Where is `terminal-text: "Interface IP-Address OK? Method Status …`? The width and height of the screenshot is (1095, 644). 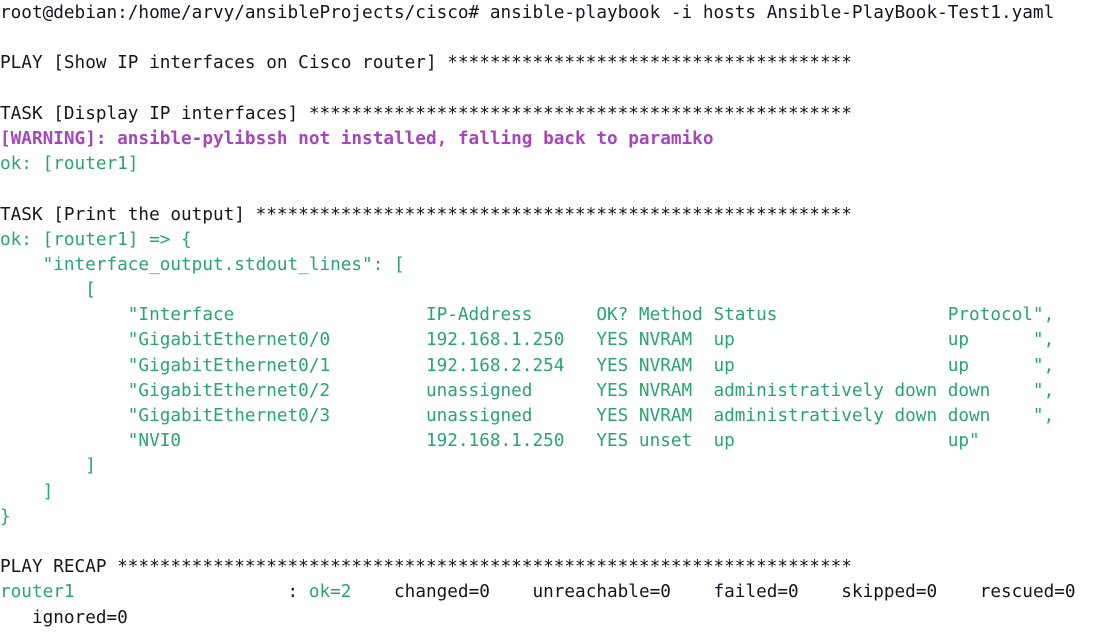 terminal-text: "Interface IP-Address OK? Method Status … is located at coordinates (527, 315).